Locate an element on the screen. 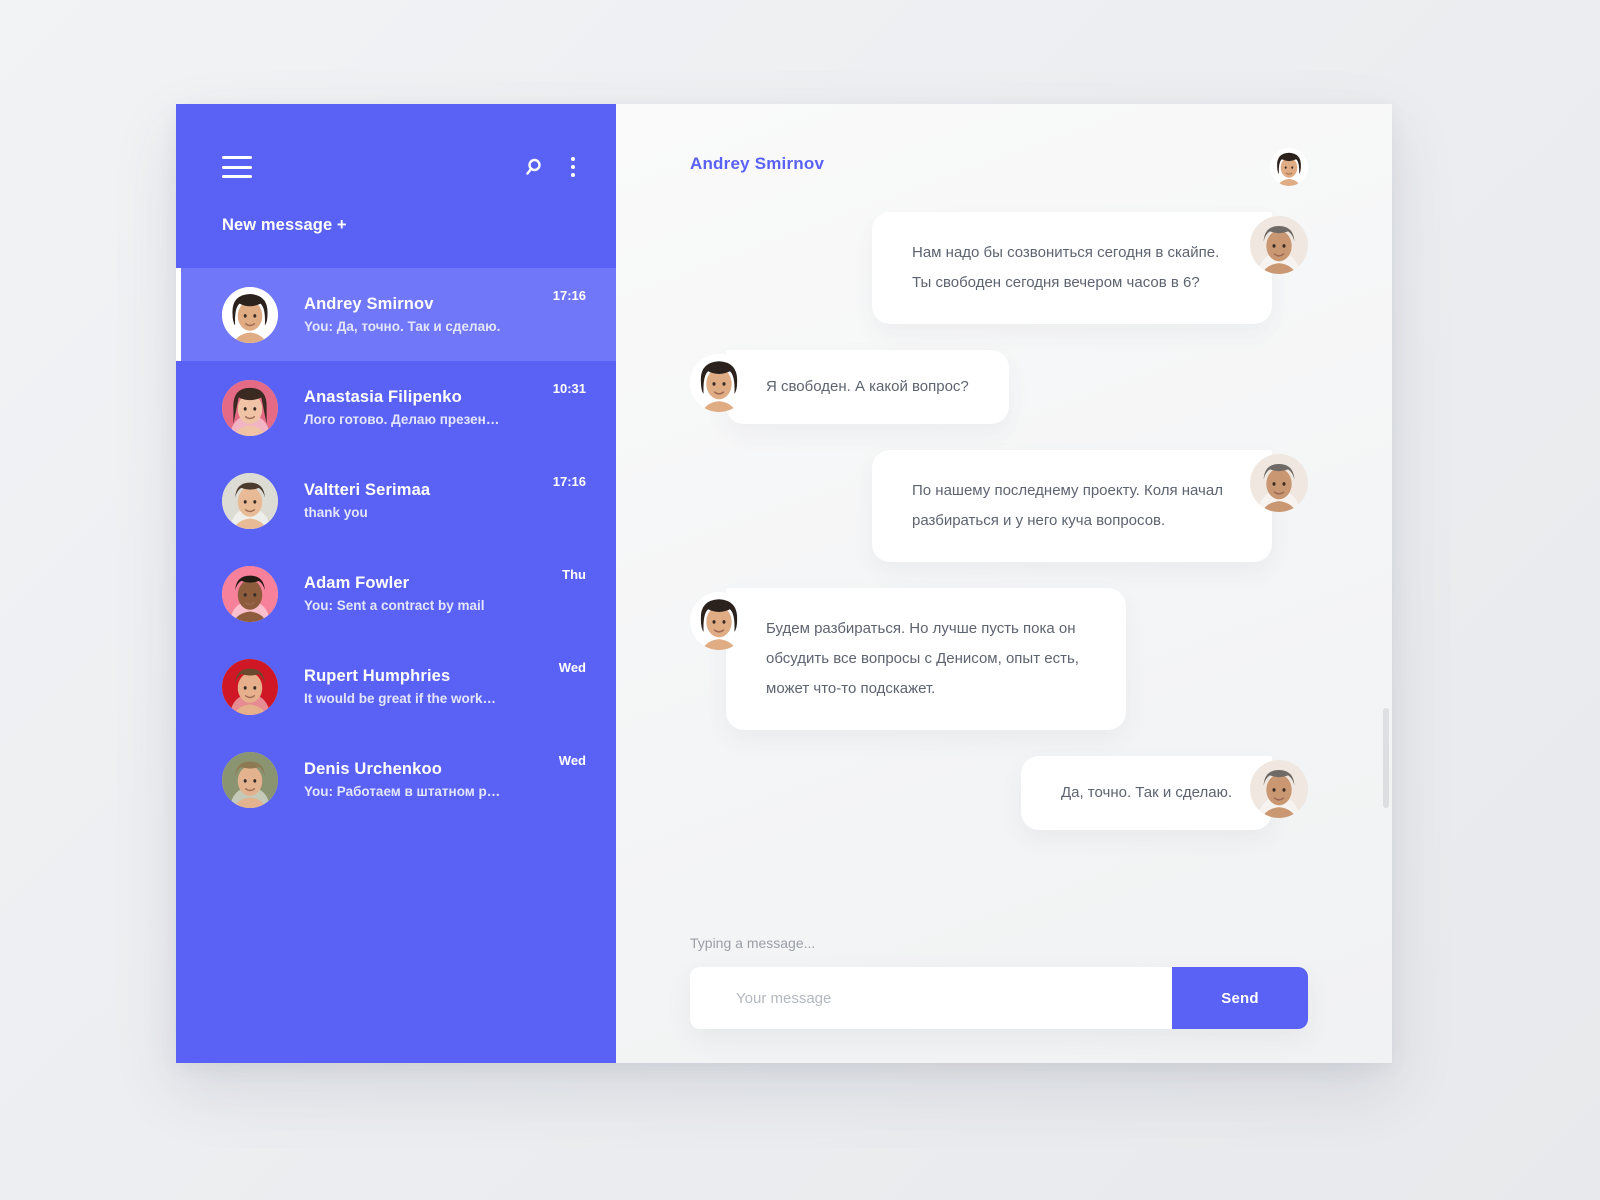 This screenshot has height=1200, width=1600. more-vertical-icon is located at coordinates (573, 167).